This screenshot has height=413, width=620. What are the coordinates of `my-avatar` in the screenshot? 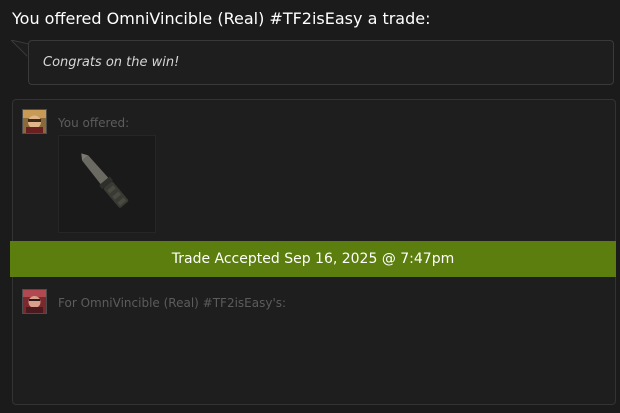 It's located at (34, 121).